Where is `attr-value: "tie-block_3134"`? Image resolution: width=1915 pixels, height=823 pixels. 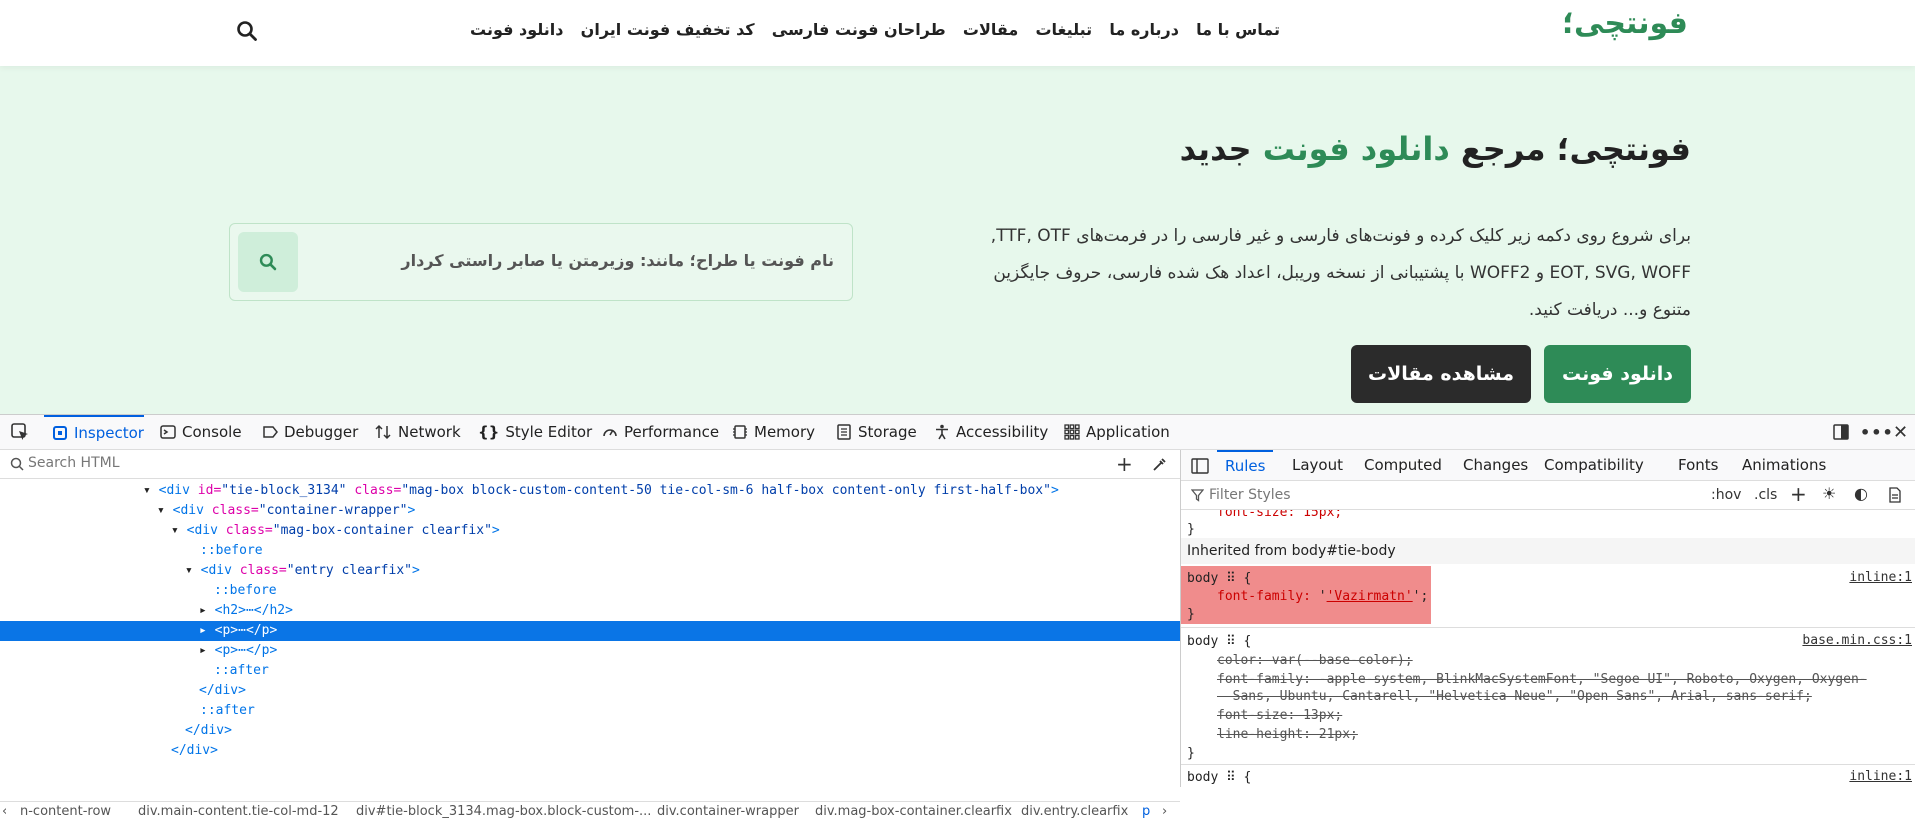
attr-value: "tie-block_3134" is located at coordinates (284, 490).